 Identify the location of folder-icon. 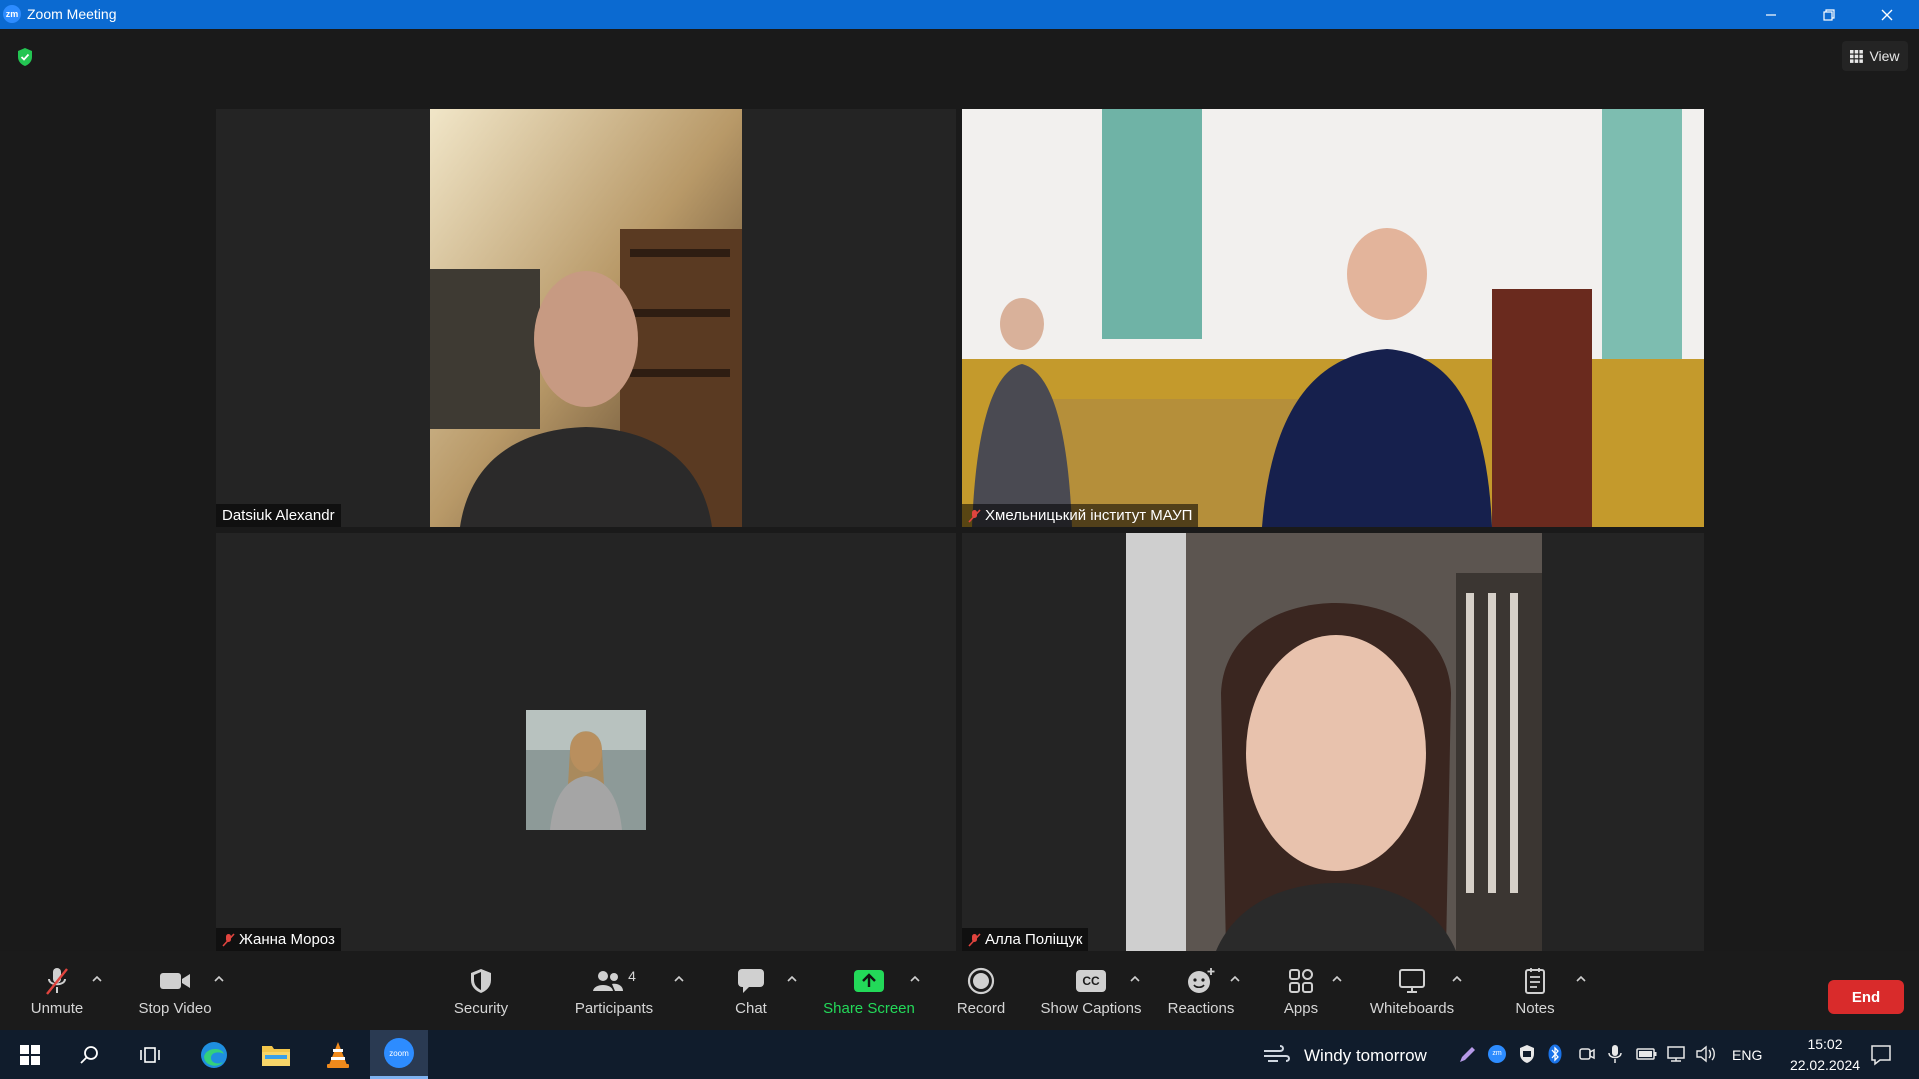
(276, 1055).